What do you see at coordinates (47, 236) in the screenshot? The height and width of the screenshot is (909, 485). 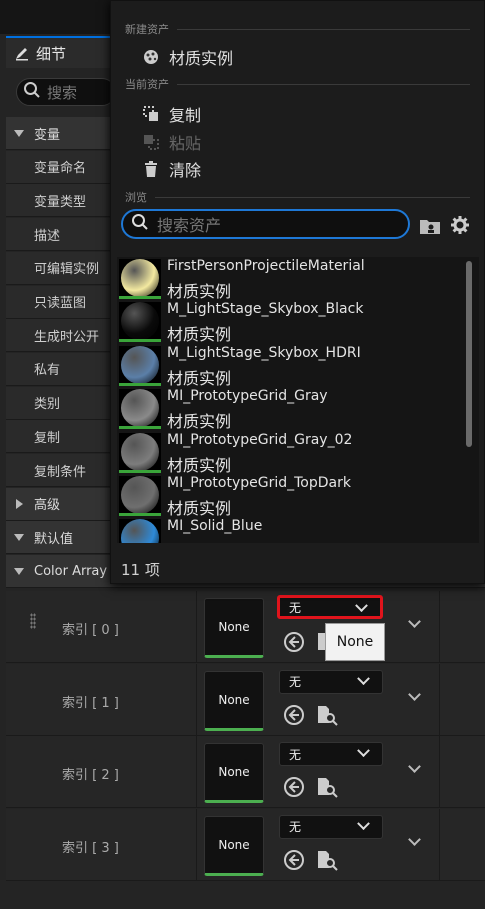 I see `row-label: 描述` at bounding box center [47, 236].